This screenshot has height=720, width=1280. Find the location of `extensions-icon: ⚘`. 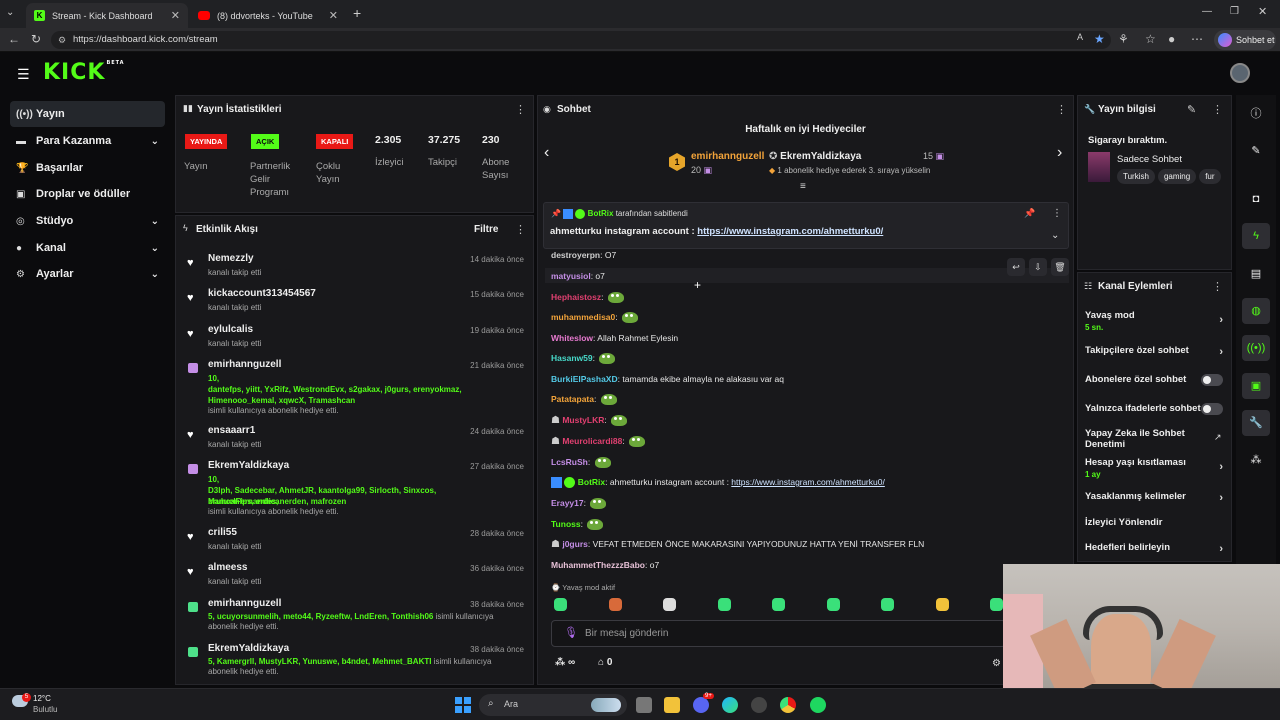

extensions-icon: ⚘ is located at coordinates (1123, 39).